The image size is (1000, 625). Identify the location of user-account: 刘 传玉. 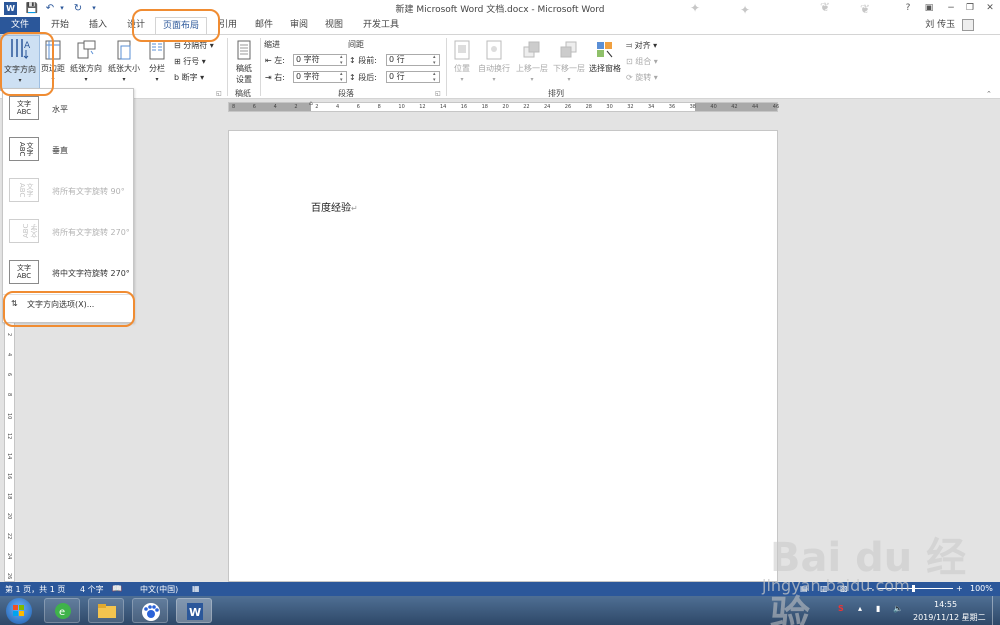
(949, 25).